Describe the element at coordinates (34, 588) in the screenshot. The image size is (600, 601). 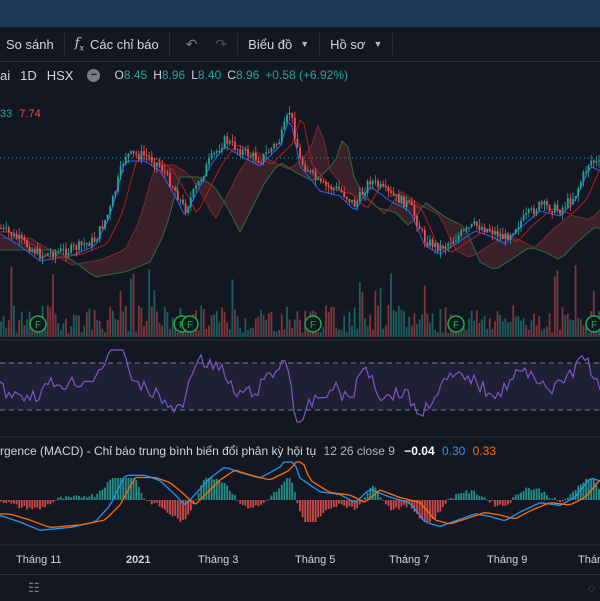
I see `calendar-icon: ☷` at that location.